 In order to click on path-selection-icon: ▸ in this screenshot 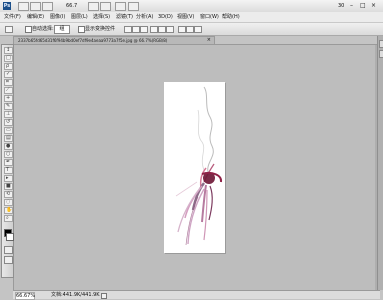, I will do `click(7, 178)`.